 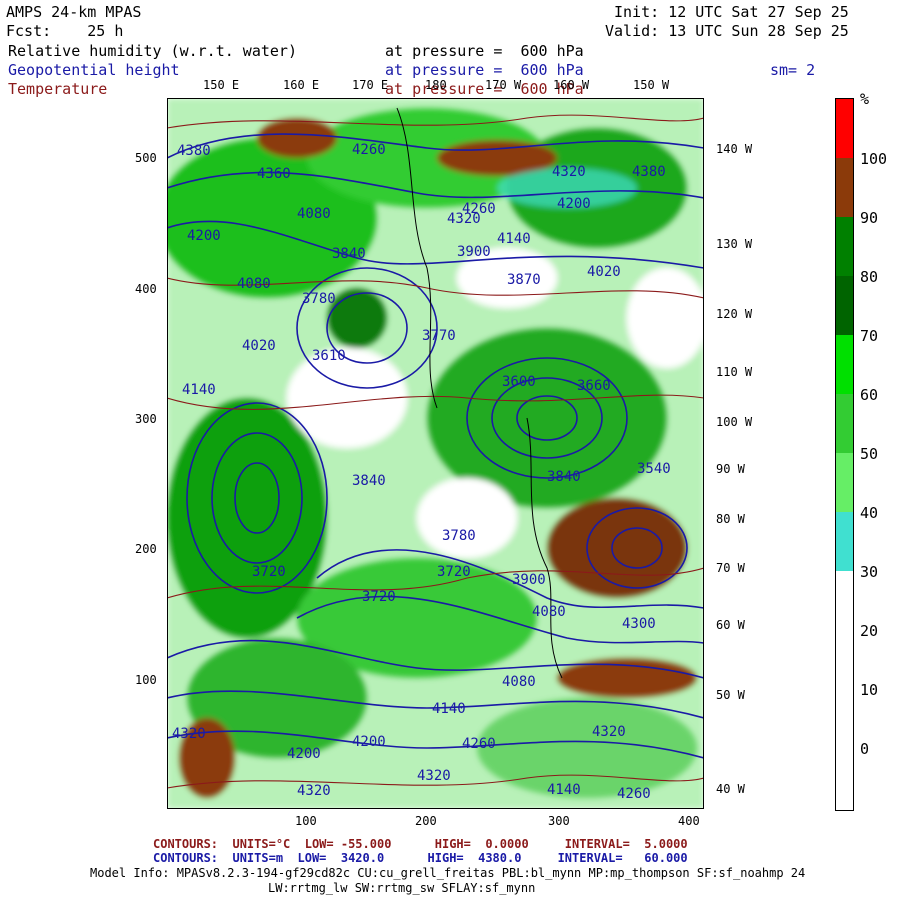 I want to click on height-label: 3870, so click(x=524, y=280).